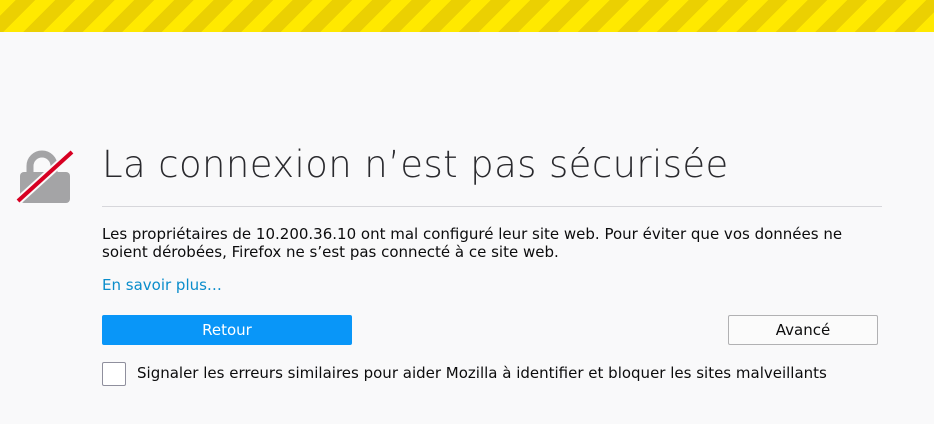 This screenshot has width=934, height=424. I want to click on page-title: La connexion n’est pas sécurisée, so click(415, 164).